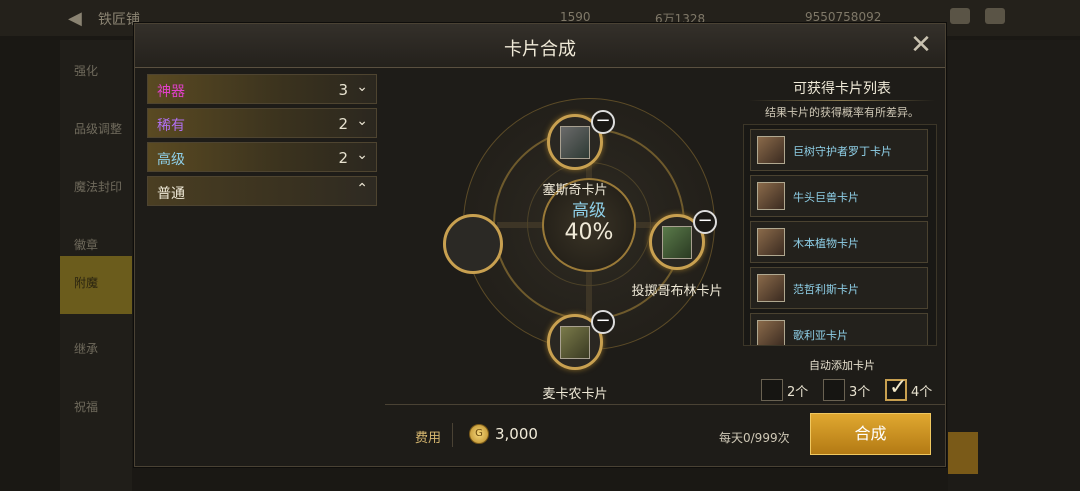  Describe the element at coordinates (677, 291) in the screenshot. I see `card-slot-label: 投掷哥布林卡片` at that location.